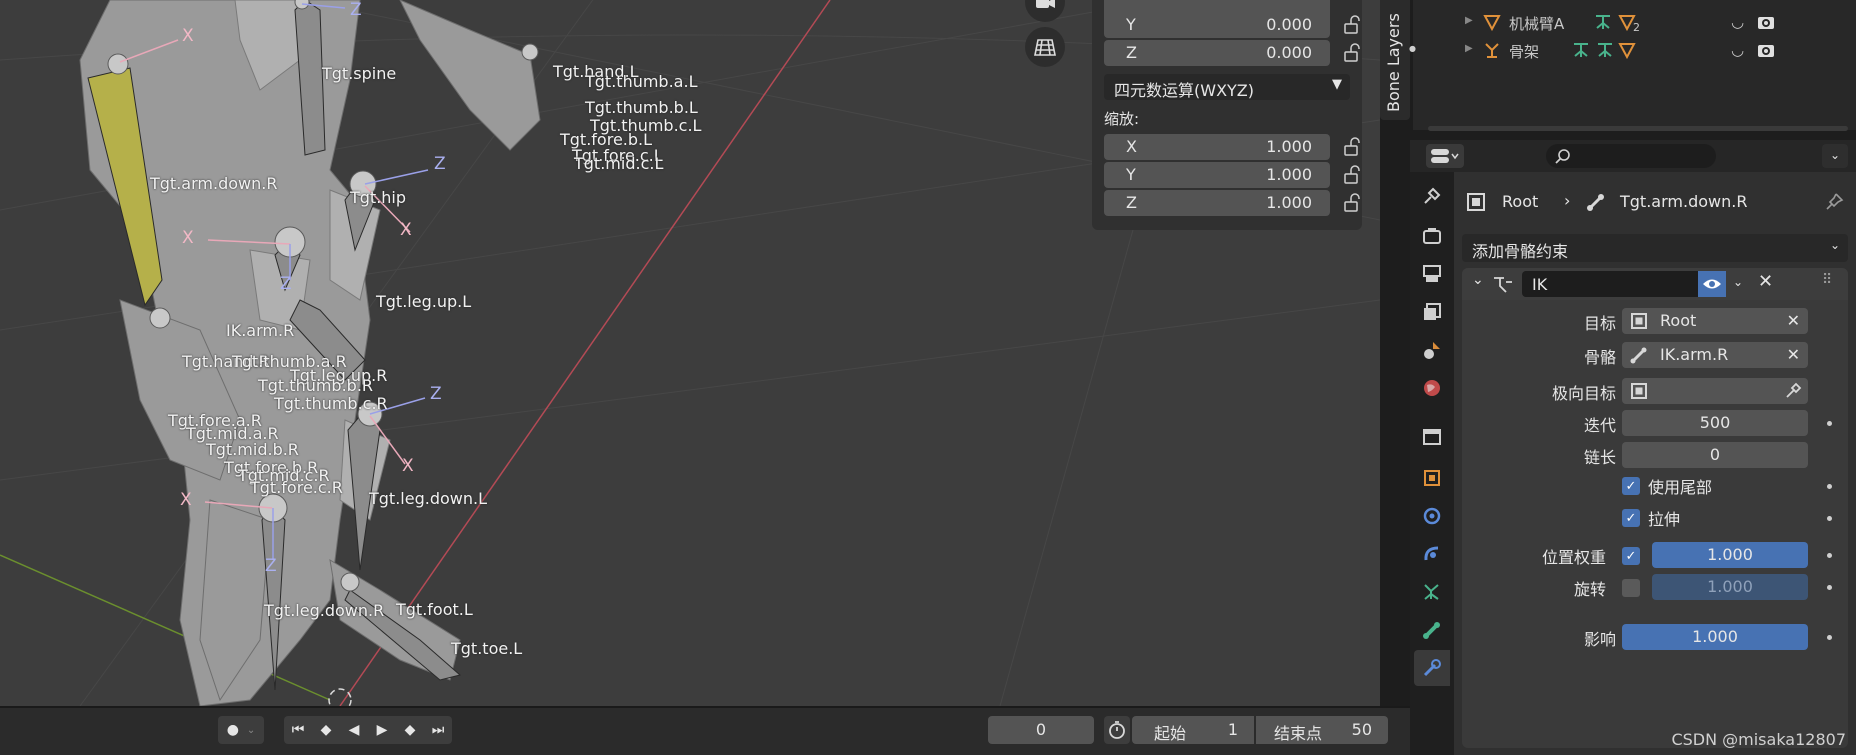  Describe the element at coordinates (1395, 60) in the screenshot. I see `tab-bone-layers: Bone Layers` at that location.